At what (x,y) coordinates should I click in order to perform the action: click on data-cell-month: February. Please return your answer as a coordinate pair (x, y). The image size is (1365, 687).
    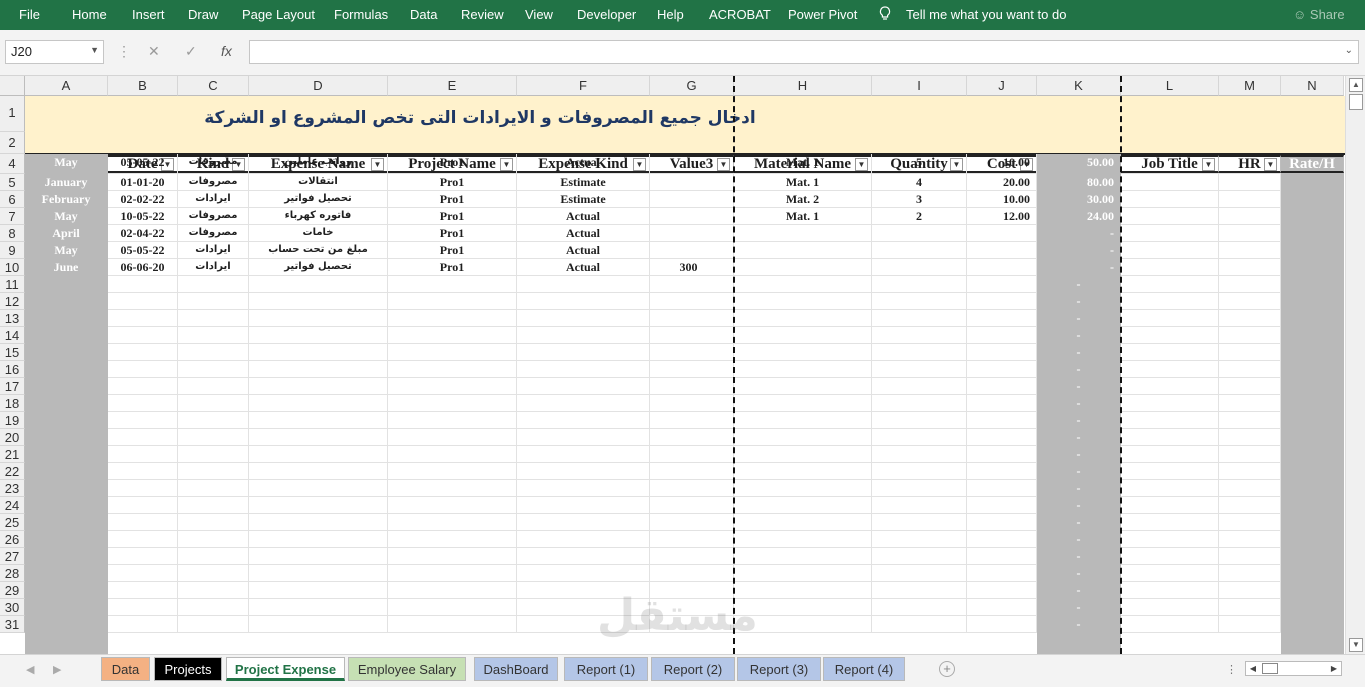
    Looking at the image, I should click on (66, 199).